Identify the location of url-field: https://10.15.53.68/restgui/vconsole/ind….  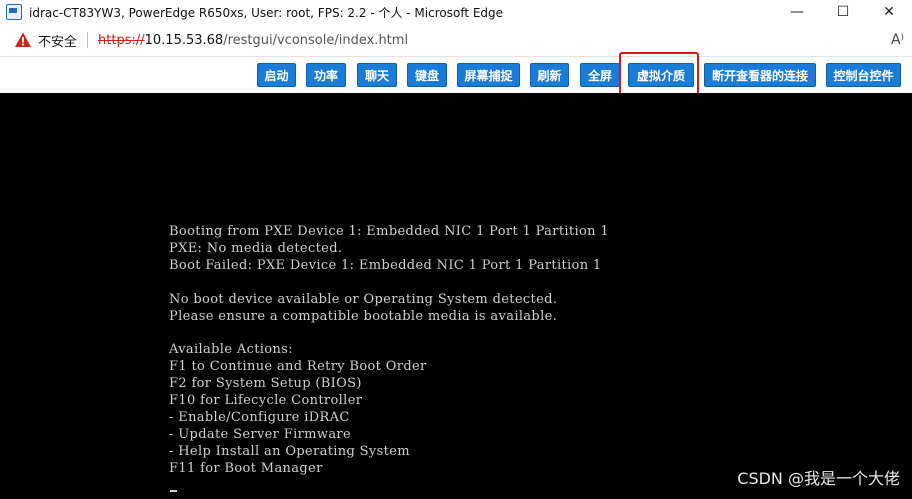
(253, 40).